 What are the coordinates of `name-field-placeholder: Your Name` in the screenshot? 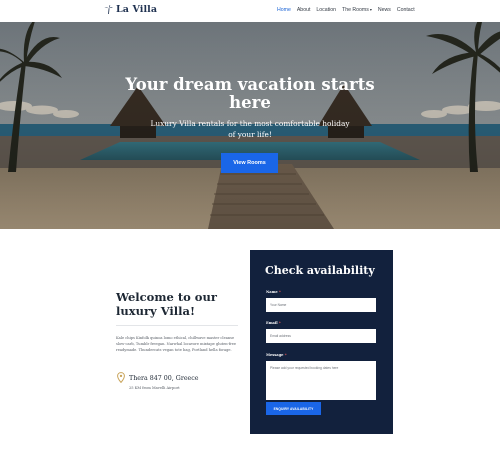 It's located at (278, 305).